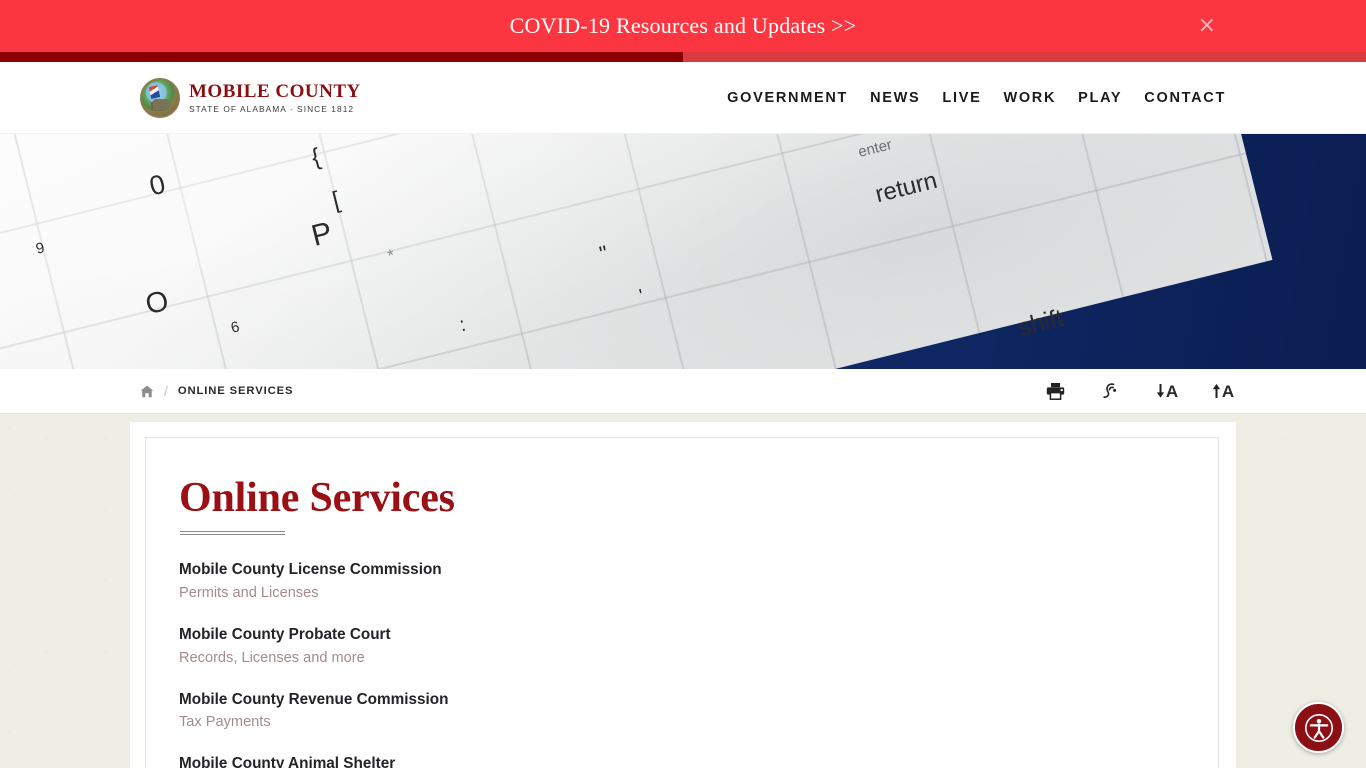  Describe the element at coordinates (160, 97) in the screenshot. I see `county-seal-icon` at that location.